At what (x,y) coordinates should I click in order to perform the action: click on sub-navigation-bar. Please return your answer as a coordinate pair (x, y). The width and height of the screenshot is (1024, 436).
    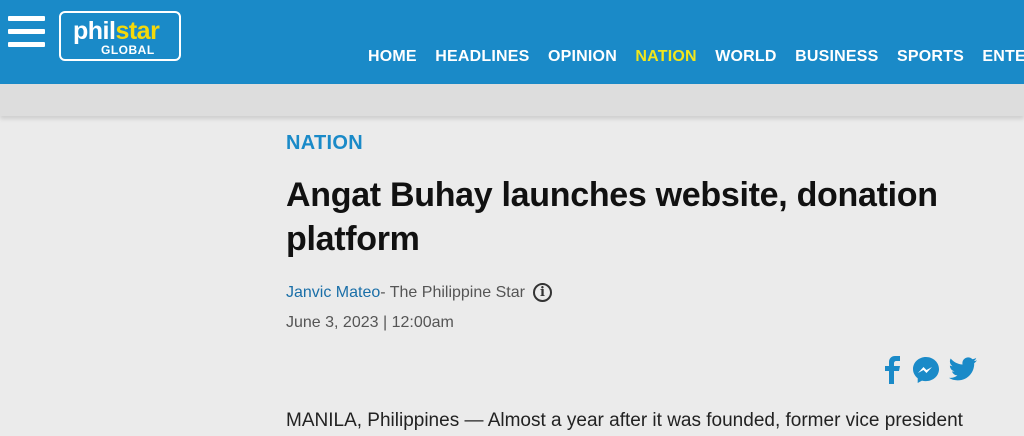
    Looking at the image, I should click on (512, 100).